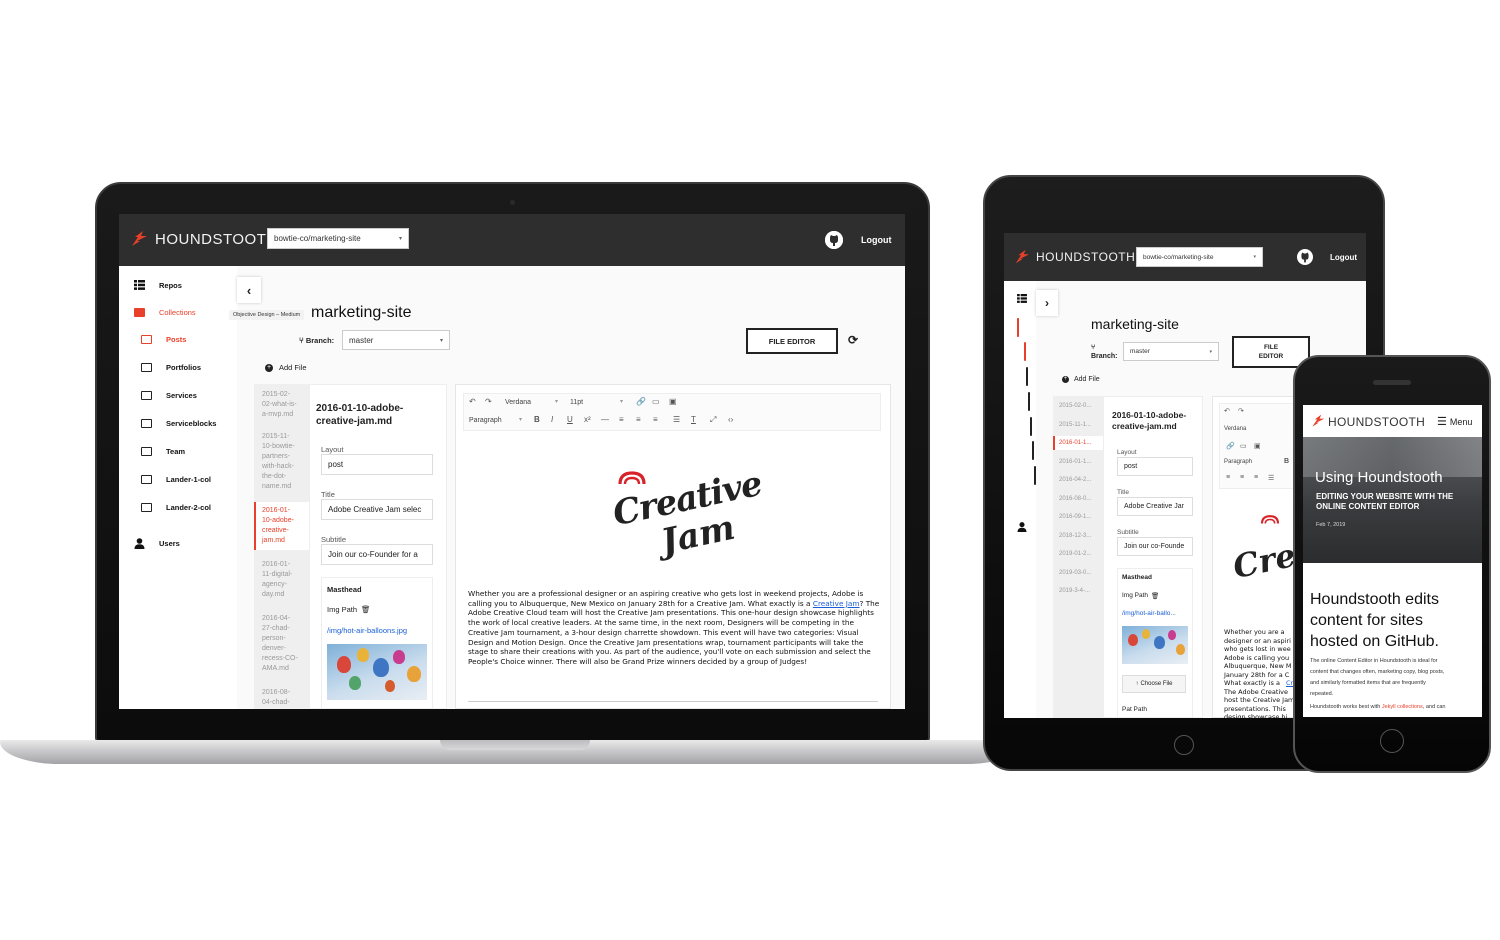 Image resolution: width=1500 pixels, height=940 pixels. I want to click on sidebar-item-lander-1-col: Lander-1-col, so click(176, 479).